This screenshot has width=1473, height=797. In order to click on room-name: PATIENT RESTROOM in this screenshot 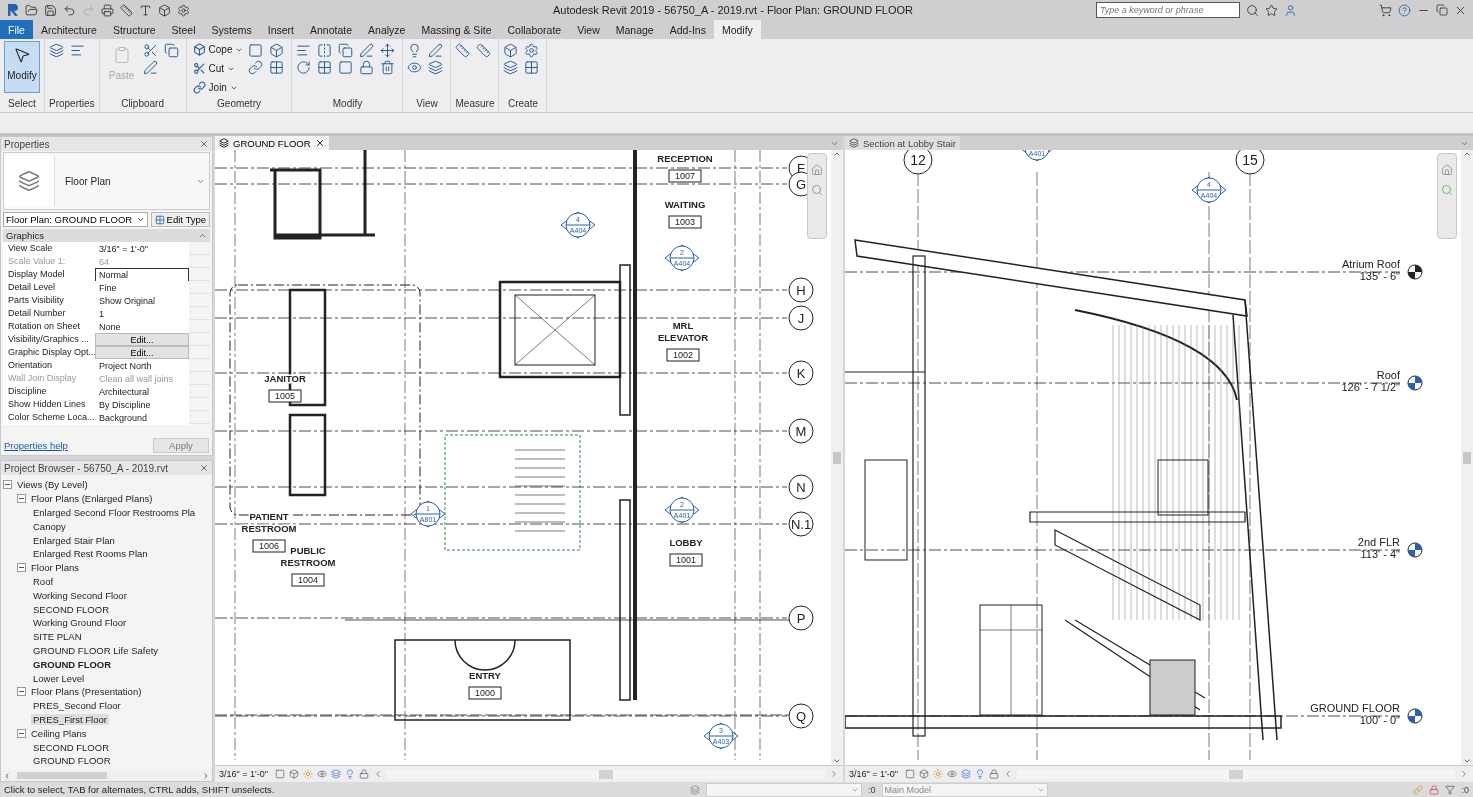, I will do `click(269, 522)`.